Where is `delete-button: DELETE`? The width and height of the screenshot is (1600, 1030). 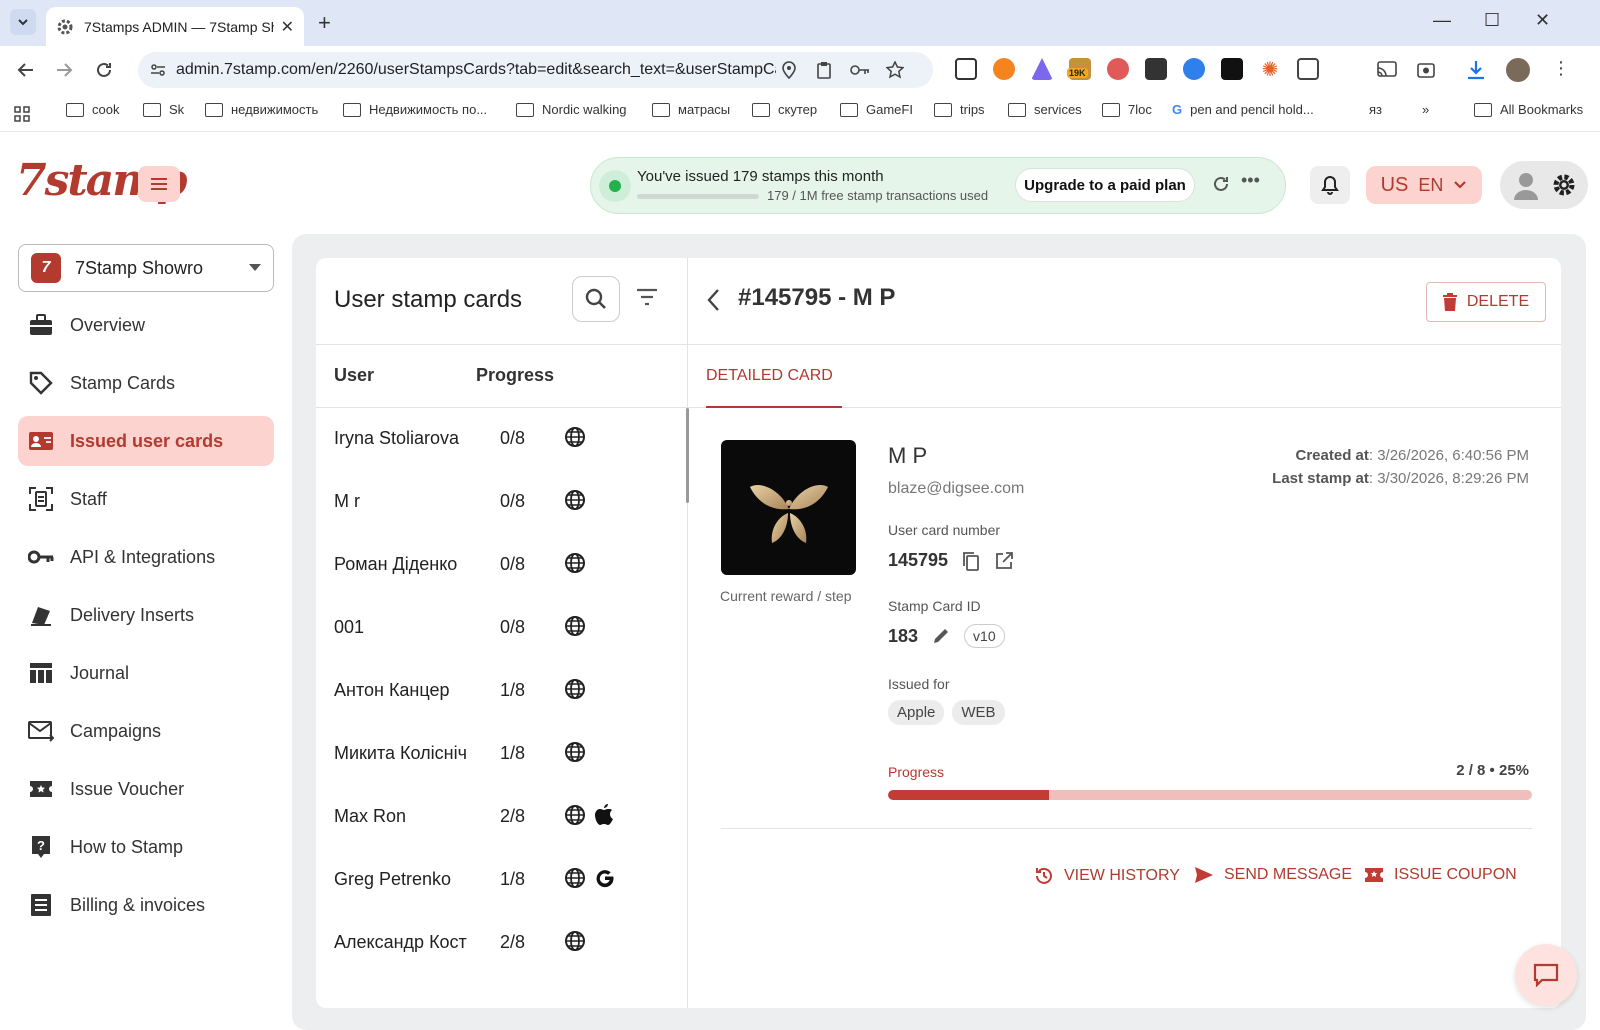 delete-button: DELETE is located at coordinates (1486, 302).